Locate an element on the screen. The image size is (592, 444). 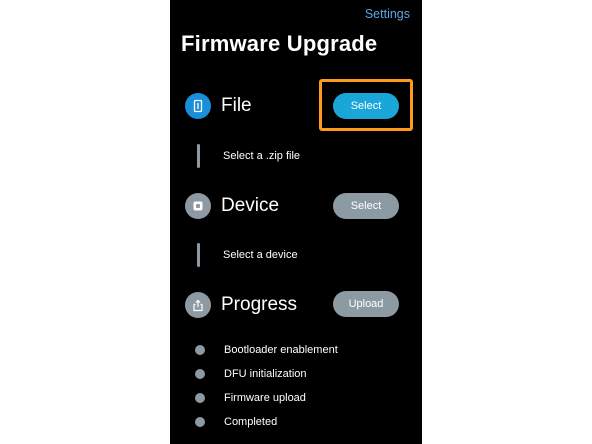
settings-link: Settings is located at coordinates (387, 14).